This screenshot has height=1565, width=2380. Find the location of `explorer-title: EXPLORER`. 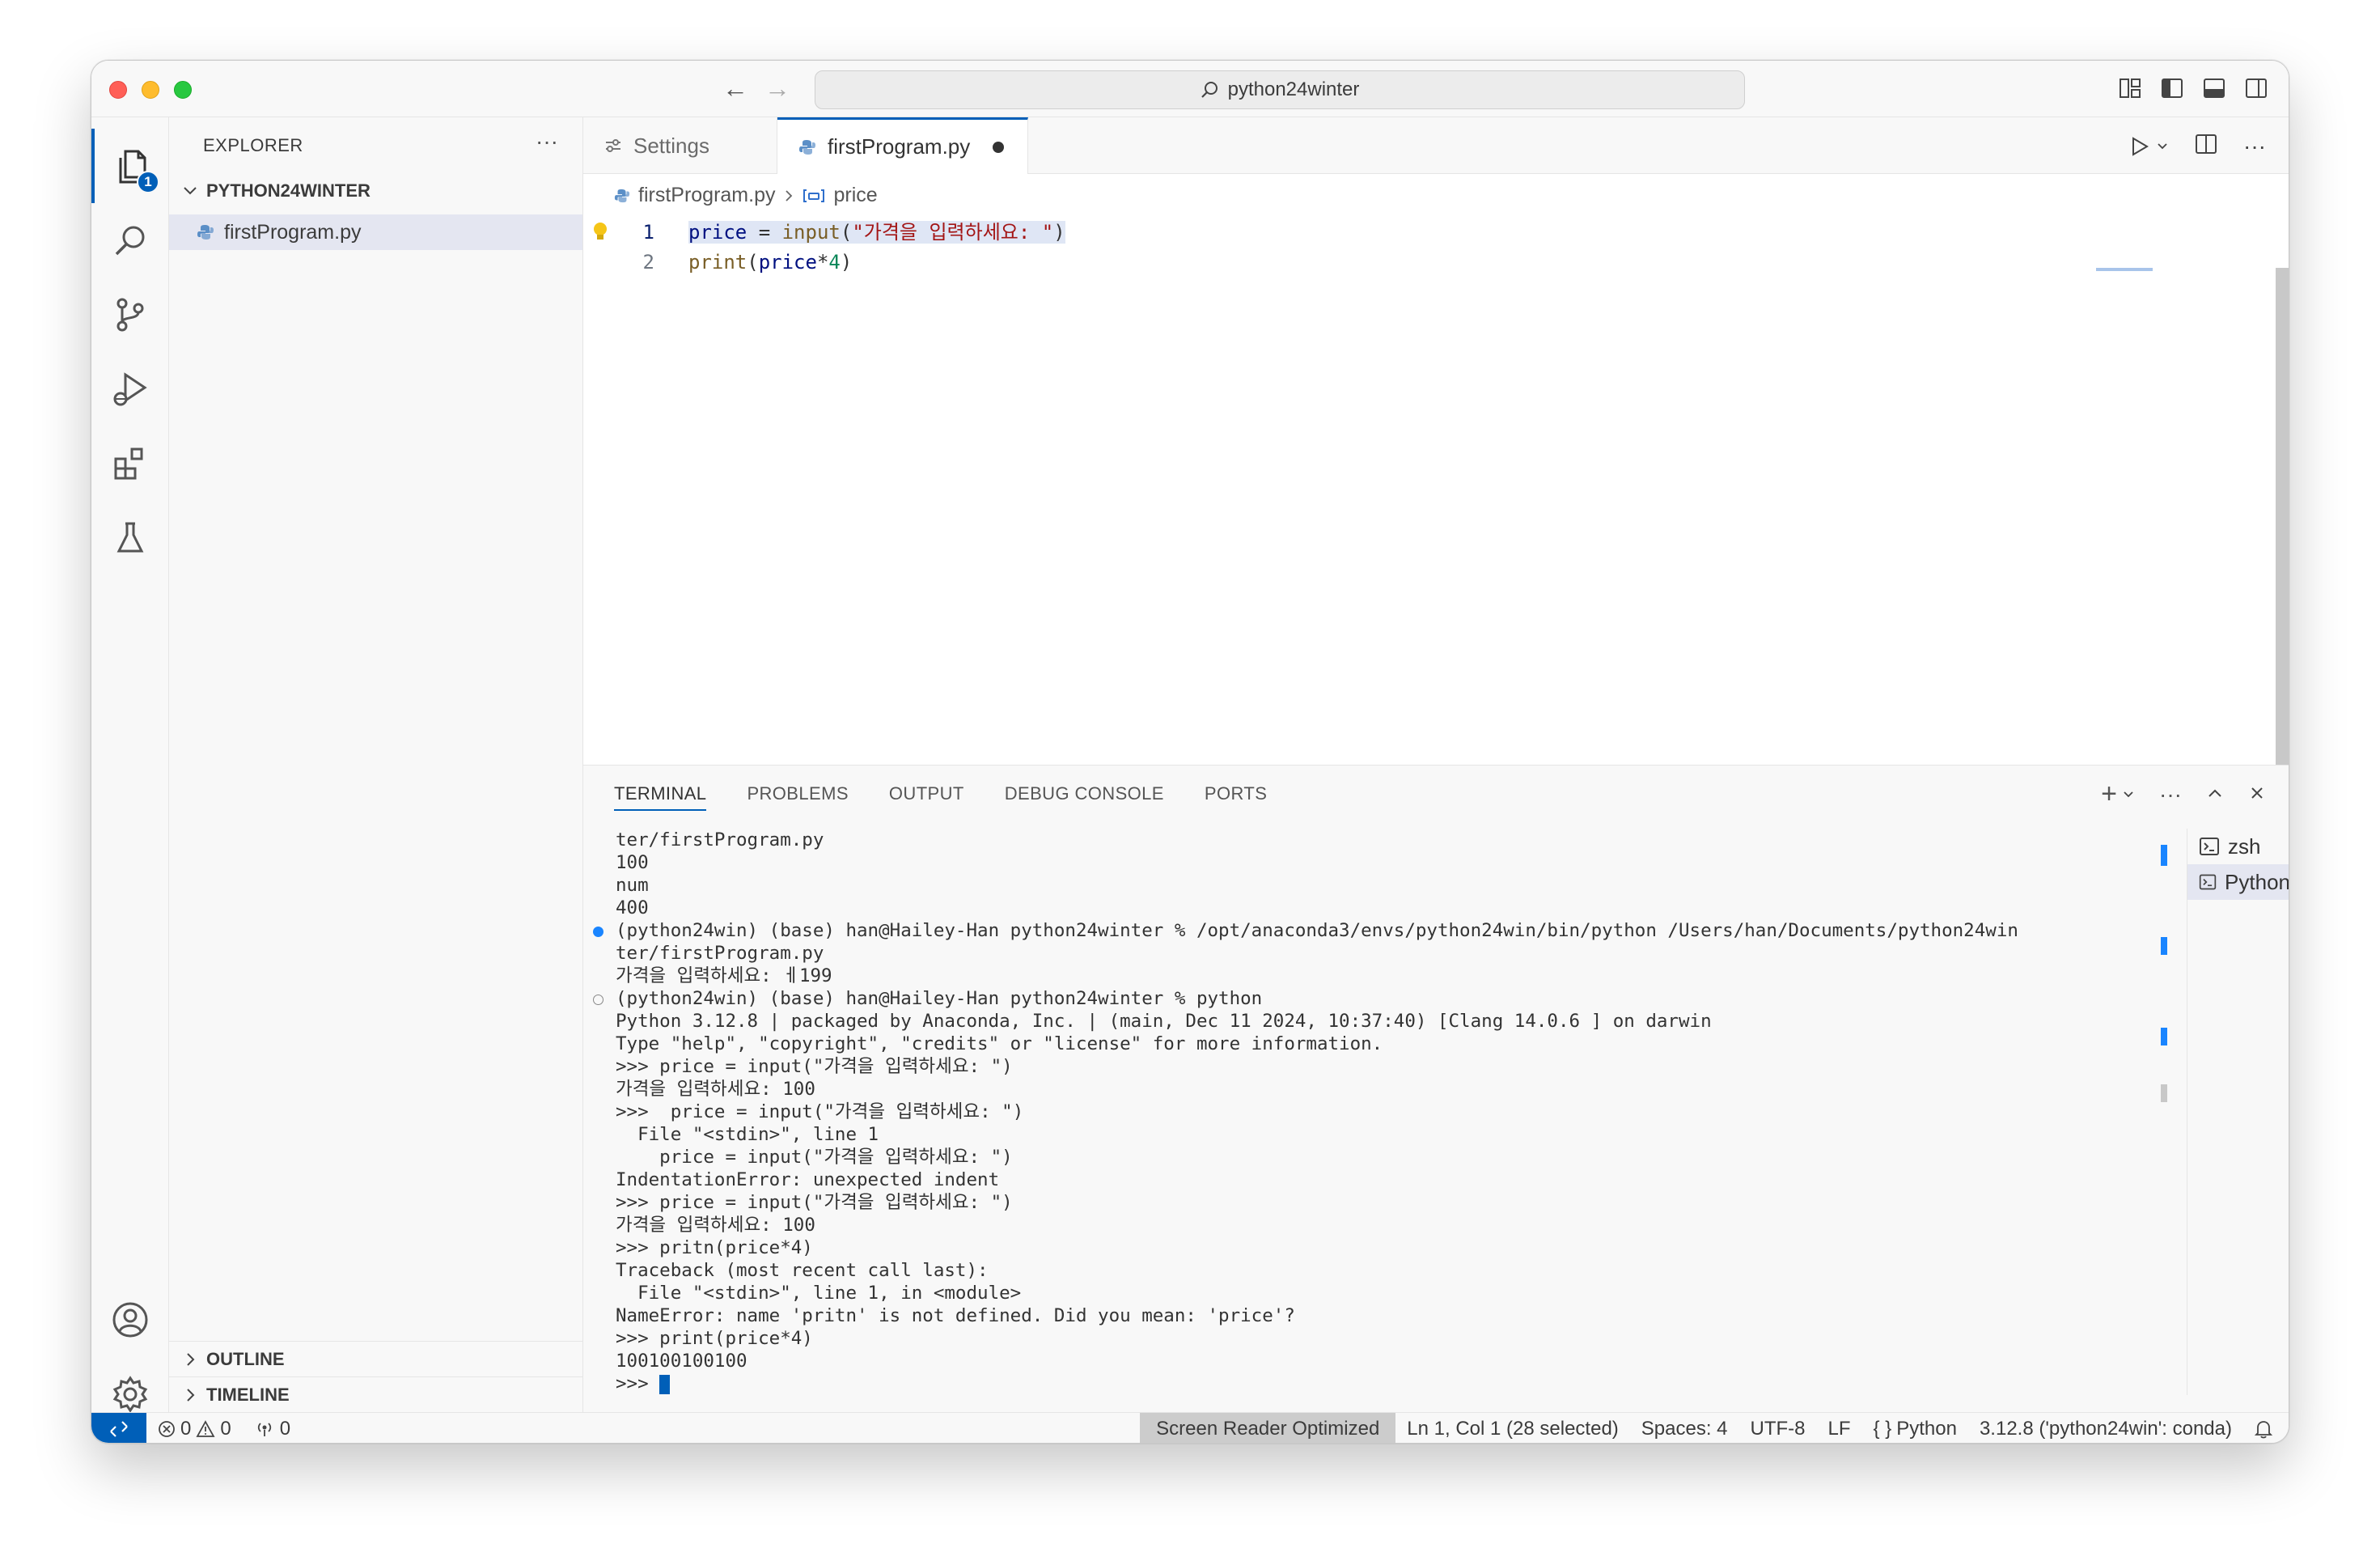

explorer-title: EXPLORER is located at coordinates (253, 145).